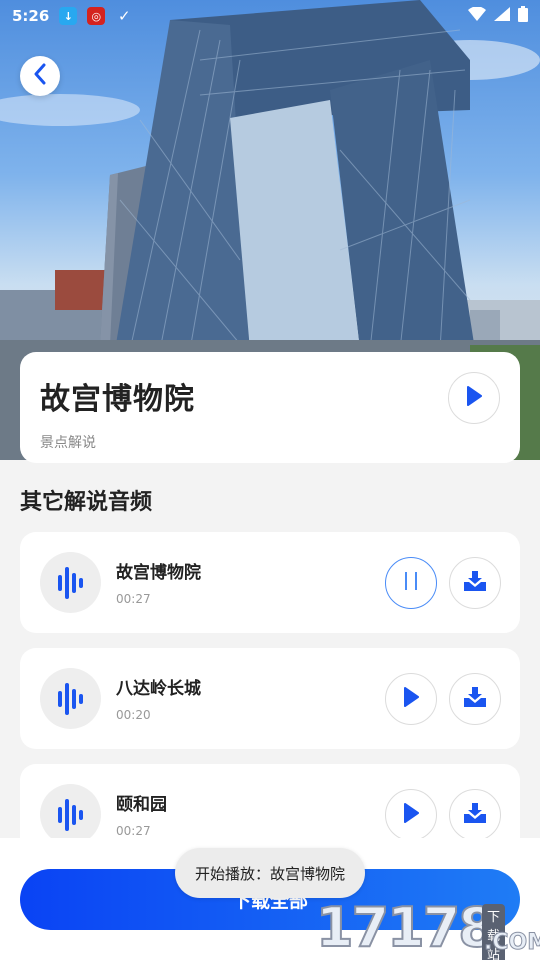 Image resolution: width=540 pixels, height=960 pixels. What do you see at coordinates (117, 399) in the screenshot?
I see `attraction-title: 故宫博物院` at bounding box center [117, 399].